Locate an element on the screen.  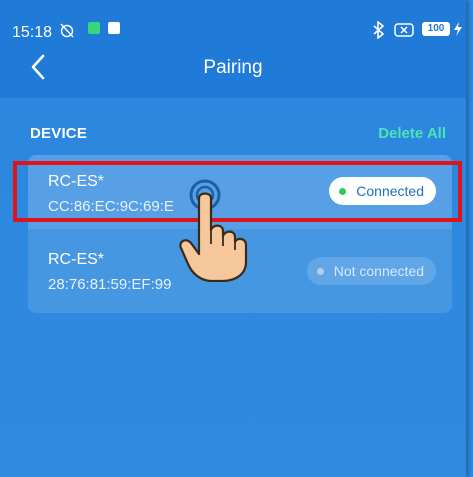
connection-status-text: Not connected is located at coordinates (378, 271).